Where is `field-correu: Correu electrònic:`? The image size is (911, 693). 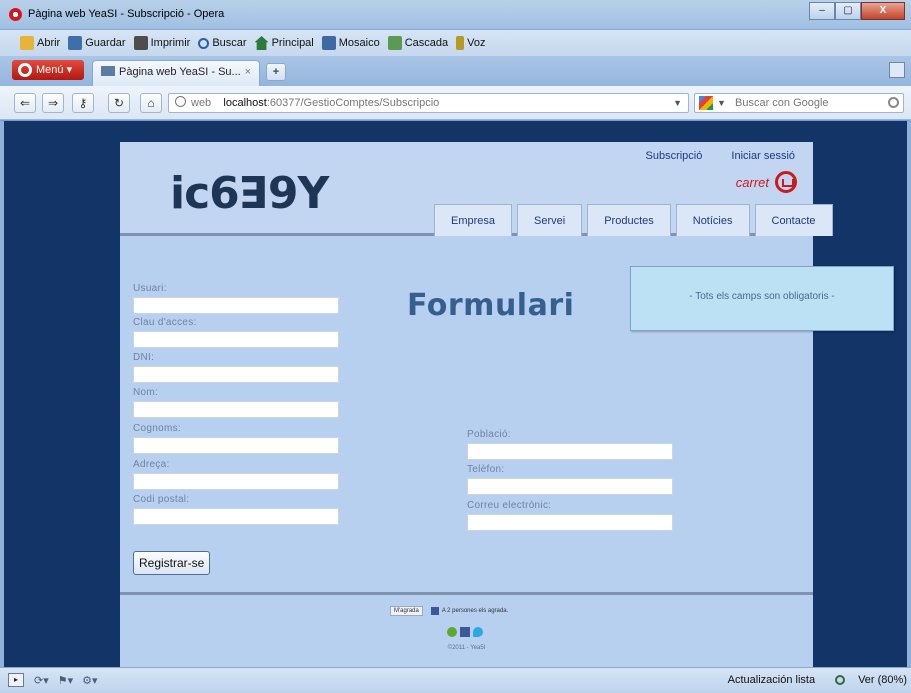
field-correu: Correu electrònic: is located at coordinates (570, 515).